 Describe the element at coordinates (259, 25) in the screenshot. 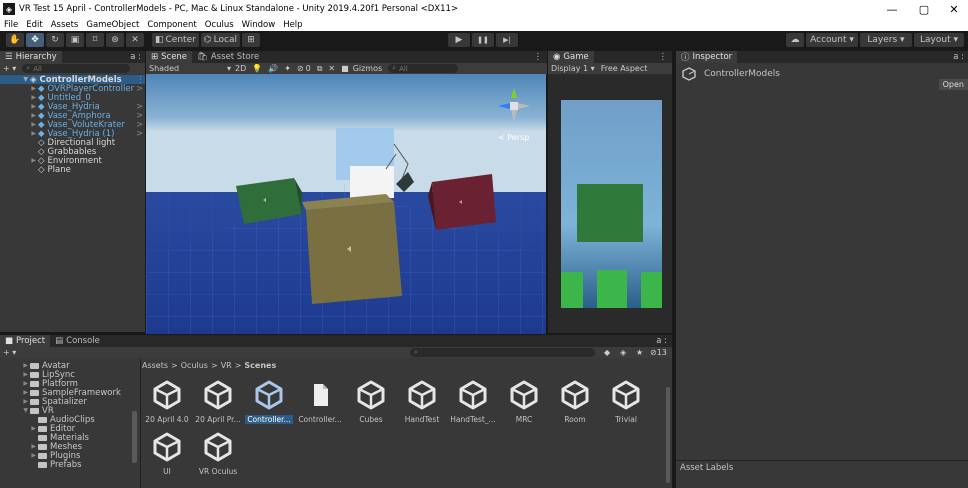

I see `menu-window: Window` at that location.